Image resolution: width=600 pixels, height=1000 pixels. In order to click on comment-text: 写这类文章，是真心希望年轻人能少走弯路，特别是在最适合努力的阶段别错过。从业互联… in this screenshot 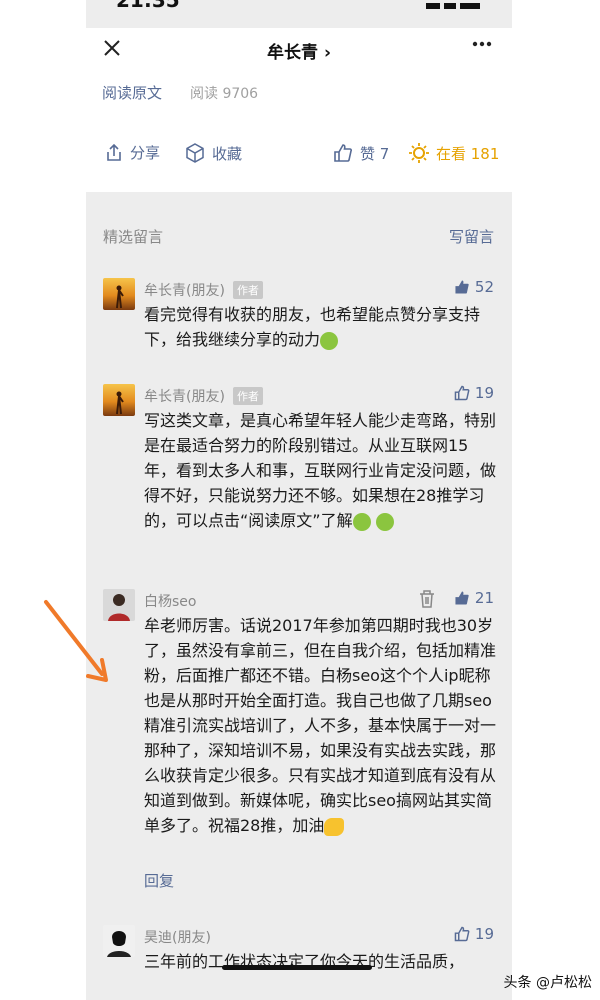, I will do `click(320, 471)`.